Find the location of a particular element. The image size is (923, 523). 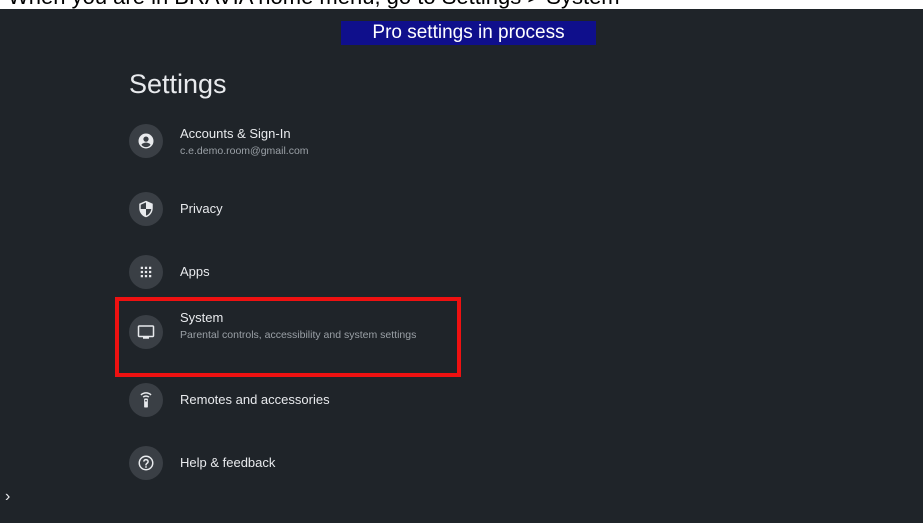

menu-item-label: Privacy is located at coordinates (201, 208).